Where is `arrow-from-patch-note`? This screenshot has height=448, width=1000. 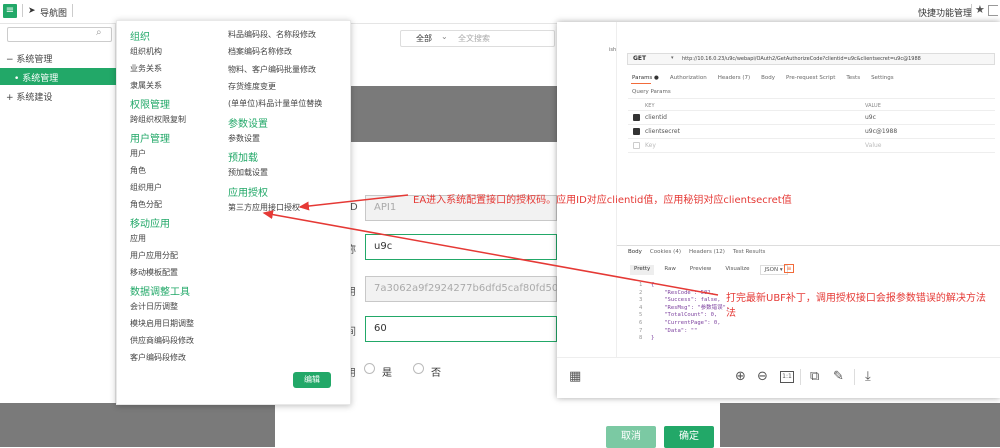 arrow-from-patch-note is located at coordinates (490, 253).